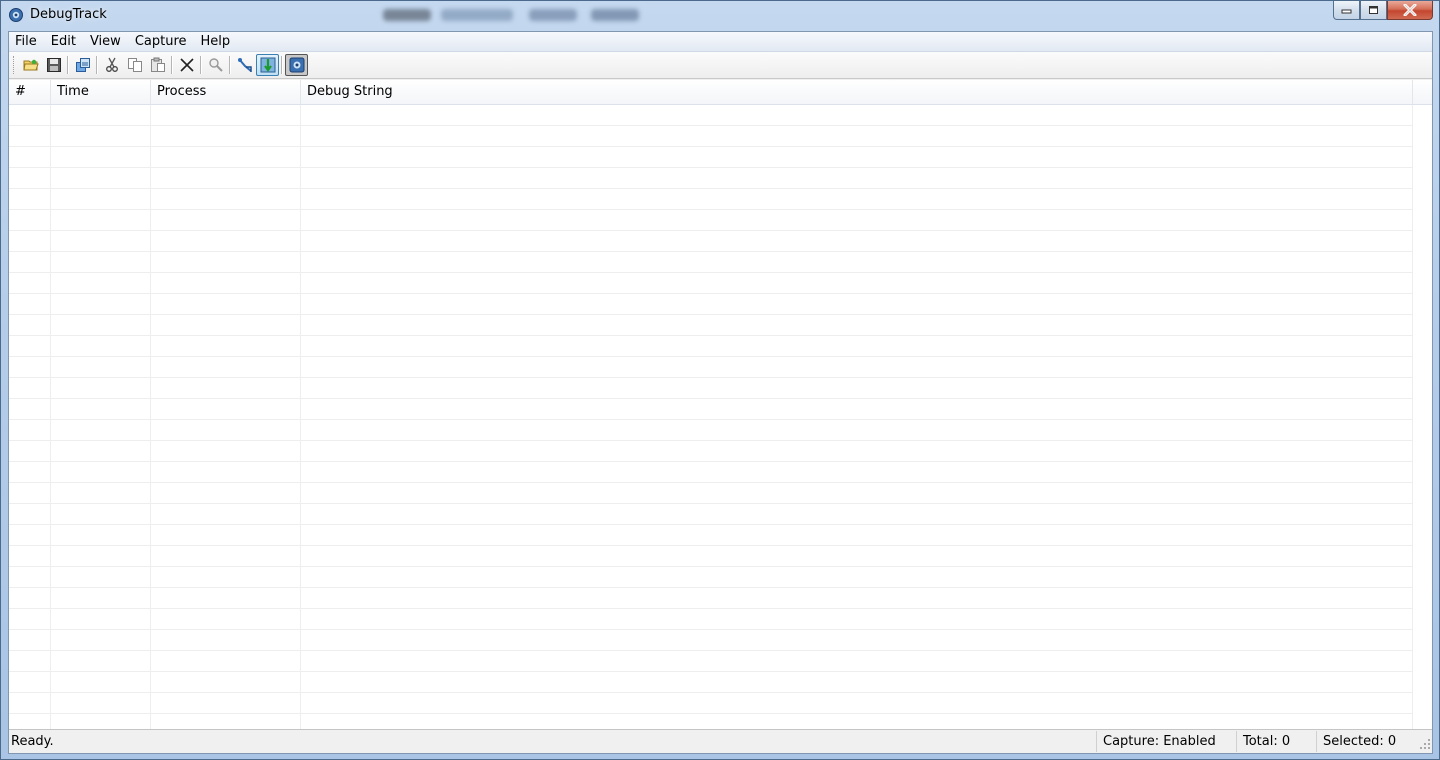 Image resolution: width=1440 pixels, height=760 pixels. I want to click on restore-button, so click(1373, 10).